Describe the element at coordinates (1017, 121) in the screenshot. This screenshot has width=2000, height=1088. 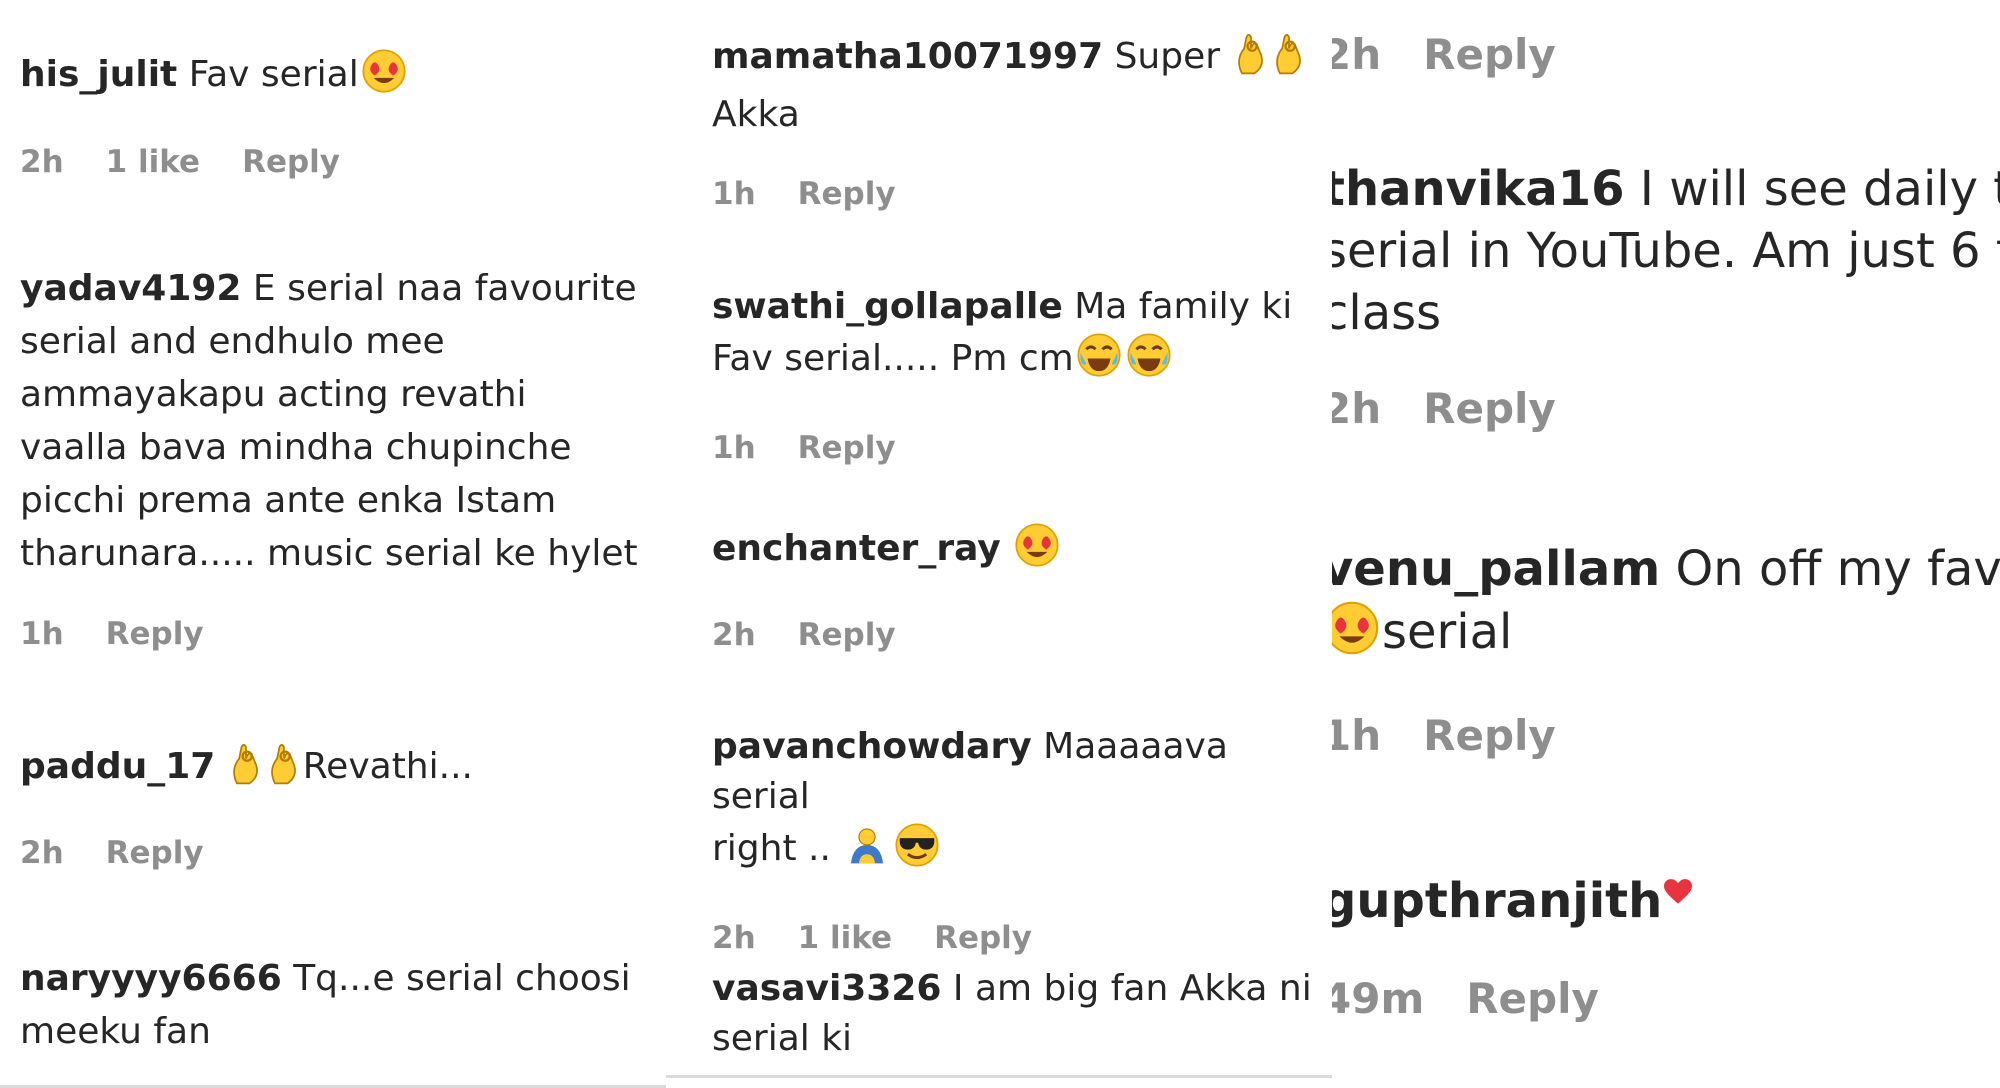
I see `comment-item: mamatha10071997 Super Akka 1h Reply` at that location.